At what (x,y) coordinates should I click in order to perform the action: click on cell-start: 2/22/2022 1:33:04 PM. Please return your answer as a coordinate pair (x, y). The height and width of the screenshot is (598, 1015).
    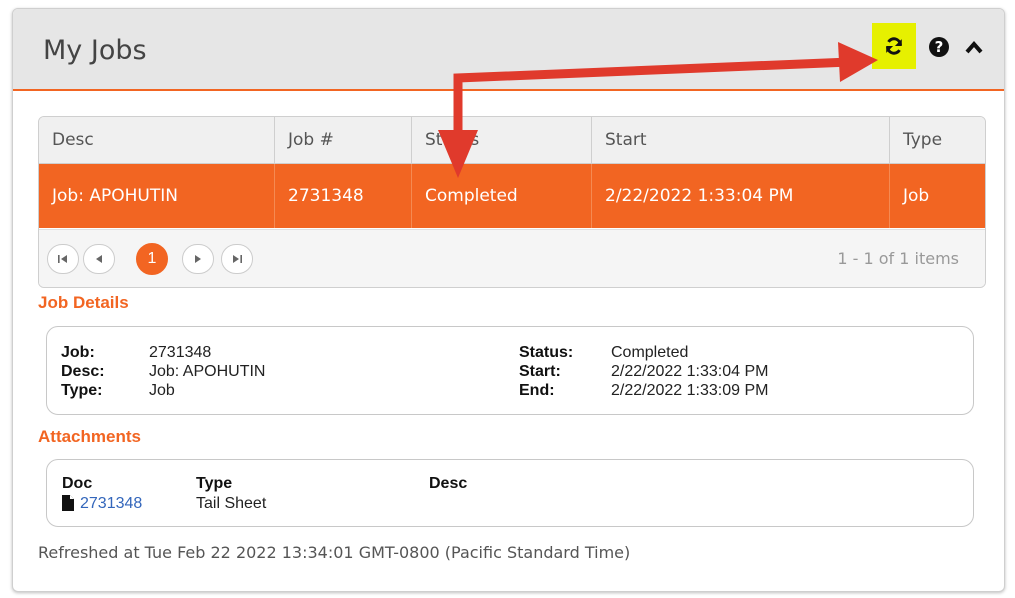
    Looking at the image, I should click on (741, 196).